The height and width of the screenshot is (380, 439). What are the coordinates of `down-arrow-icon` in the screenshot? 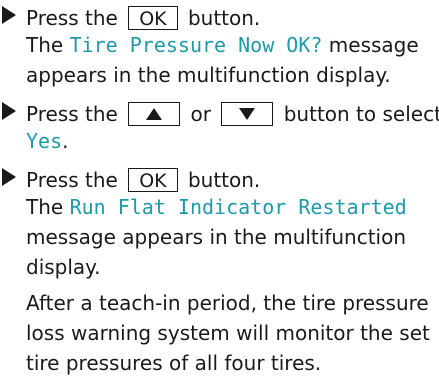 It's located at (247, 114).